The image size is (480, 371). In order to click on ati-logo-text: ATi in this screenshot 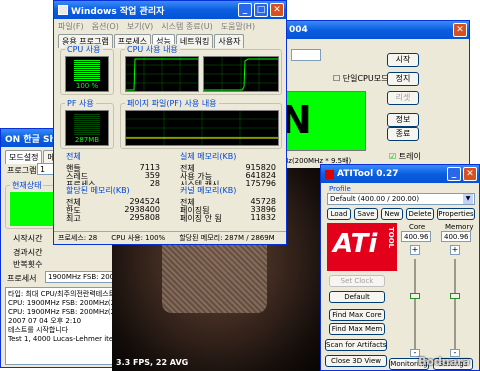, I will do `click(355, 244)`.